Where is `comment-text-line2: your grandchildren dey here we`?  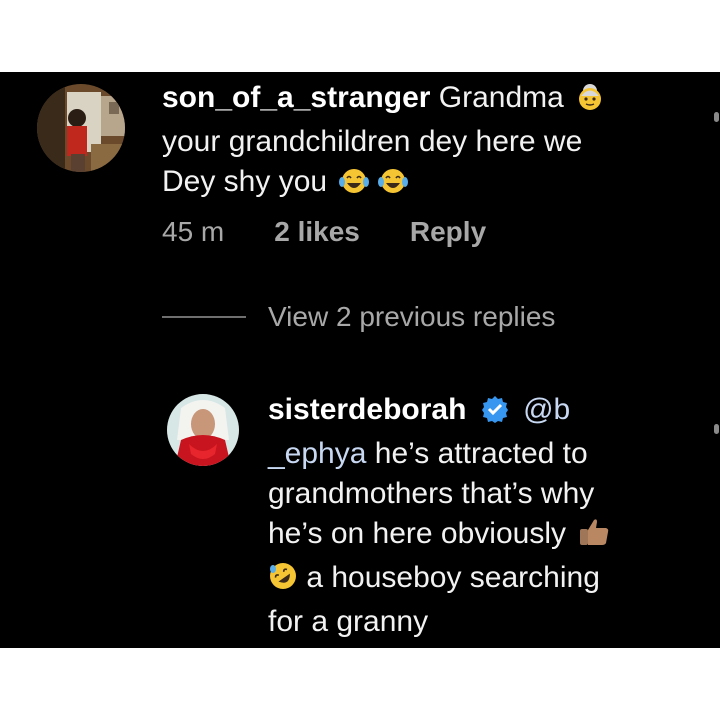 comment-text-line2: your grandchildren dey here we is located at coordinates (372, 141).